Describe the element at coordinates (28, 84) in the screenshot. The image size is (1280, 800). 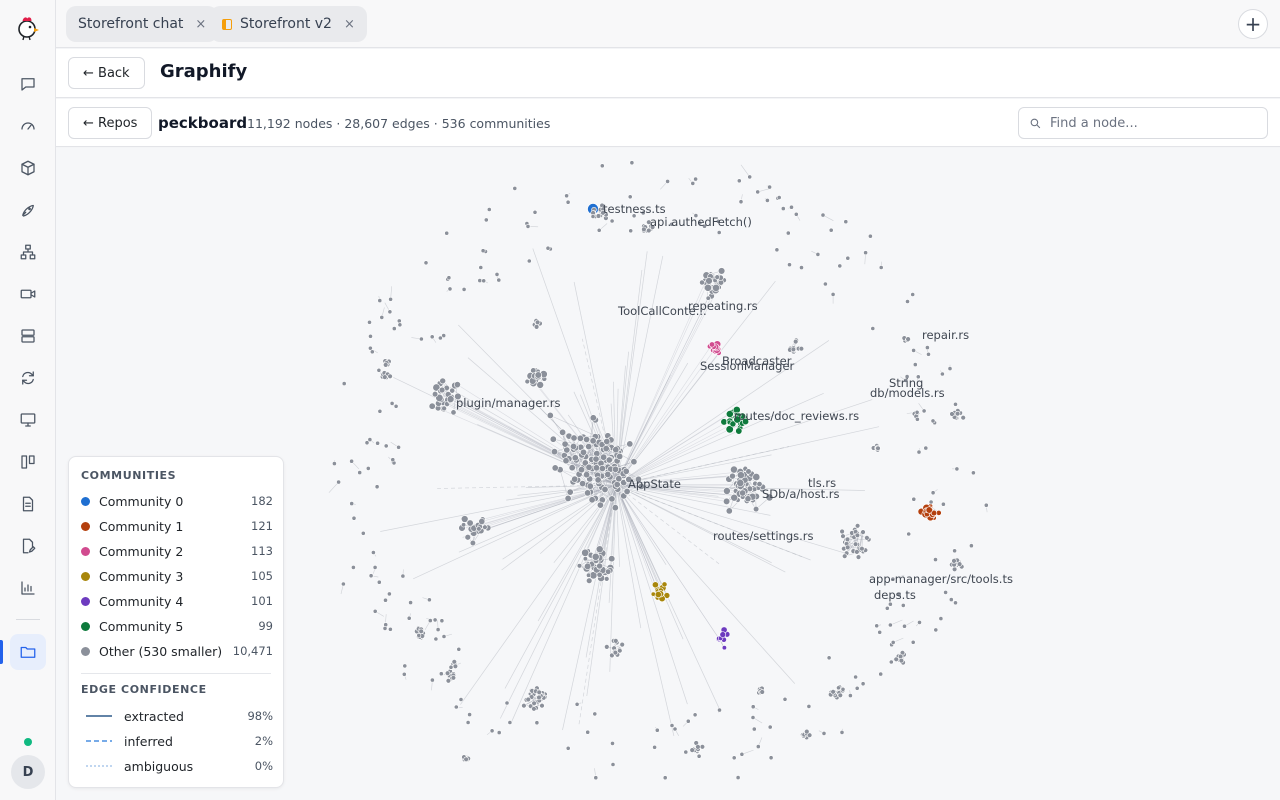
I see `chat-icon` at that location.